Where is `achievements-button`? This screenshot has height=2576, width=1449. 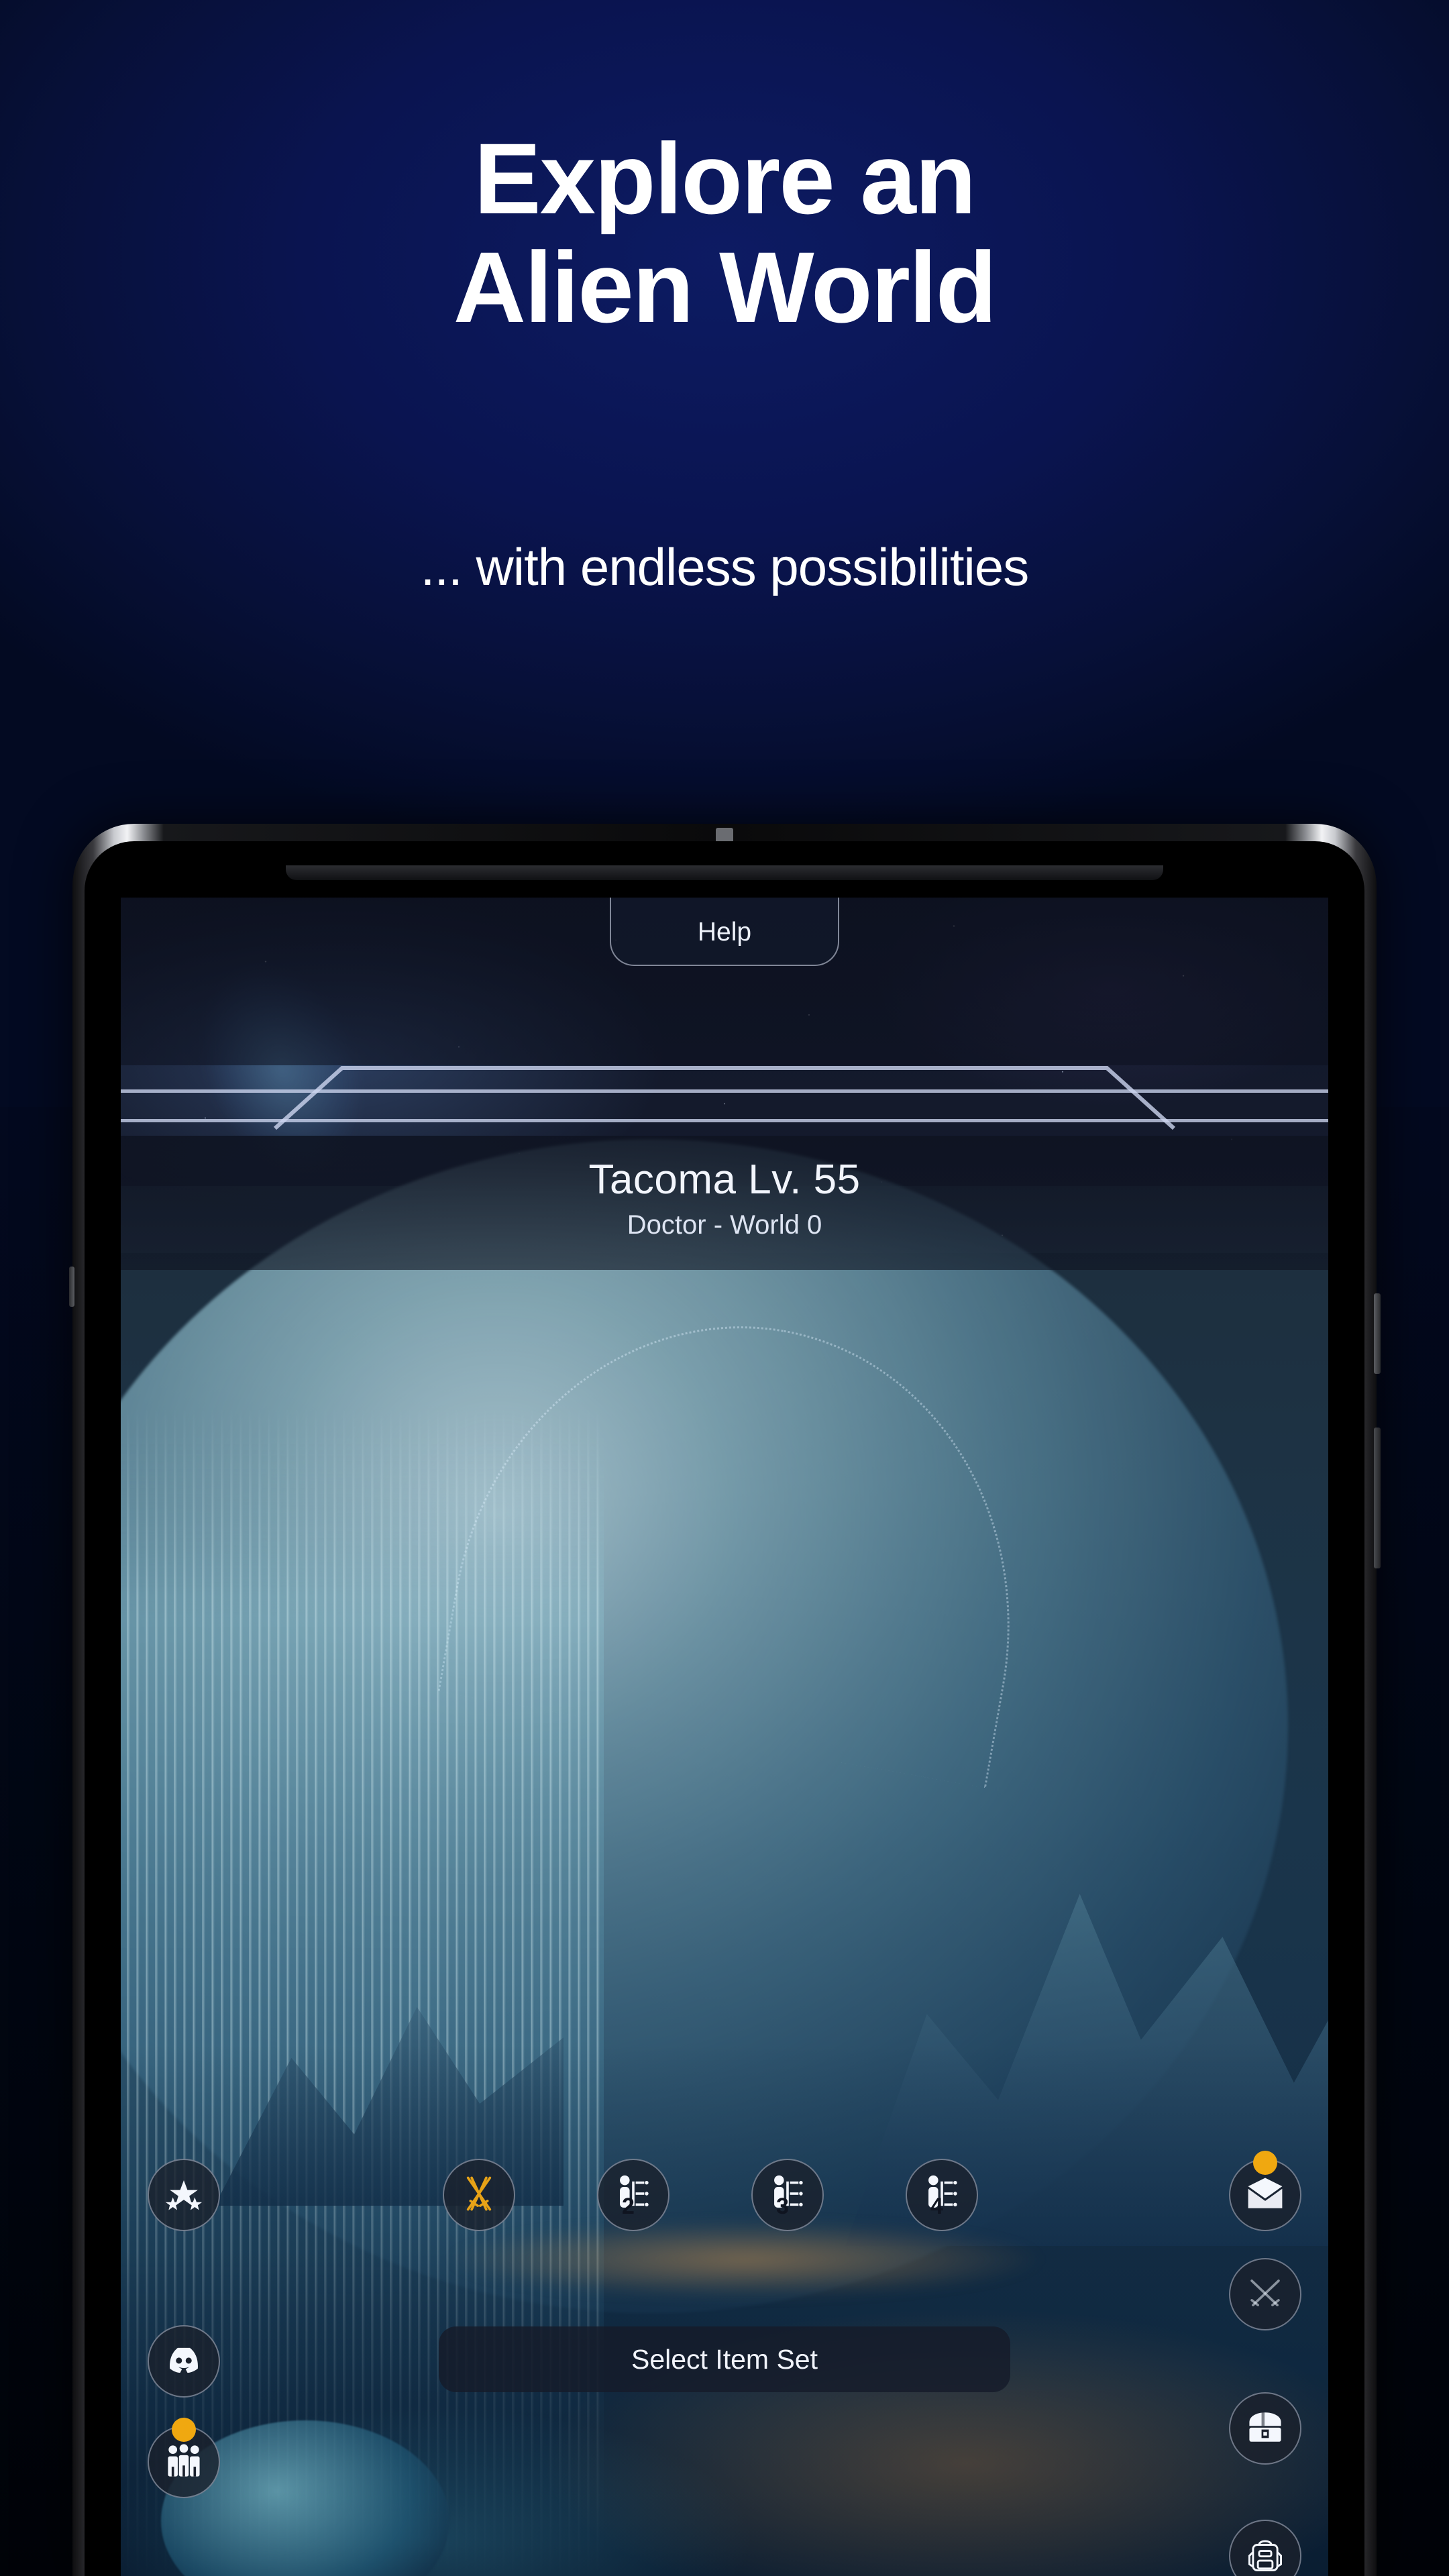
achievements-button is located at coordinates (184, 2195).